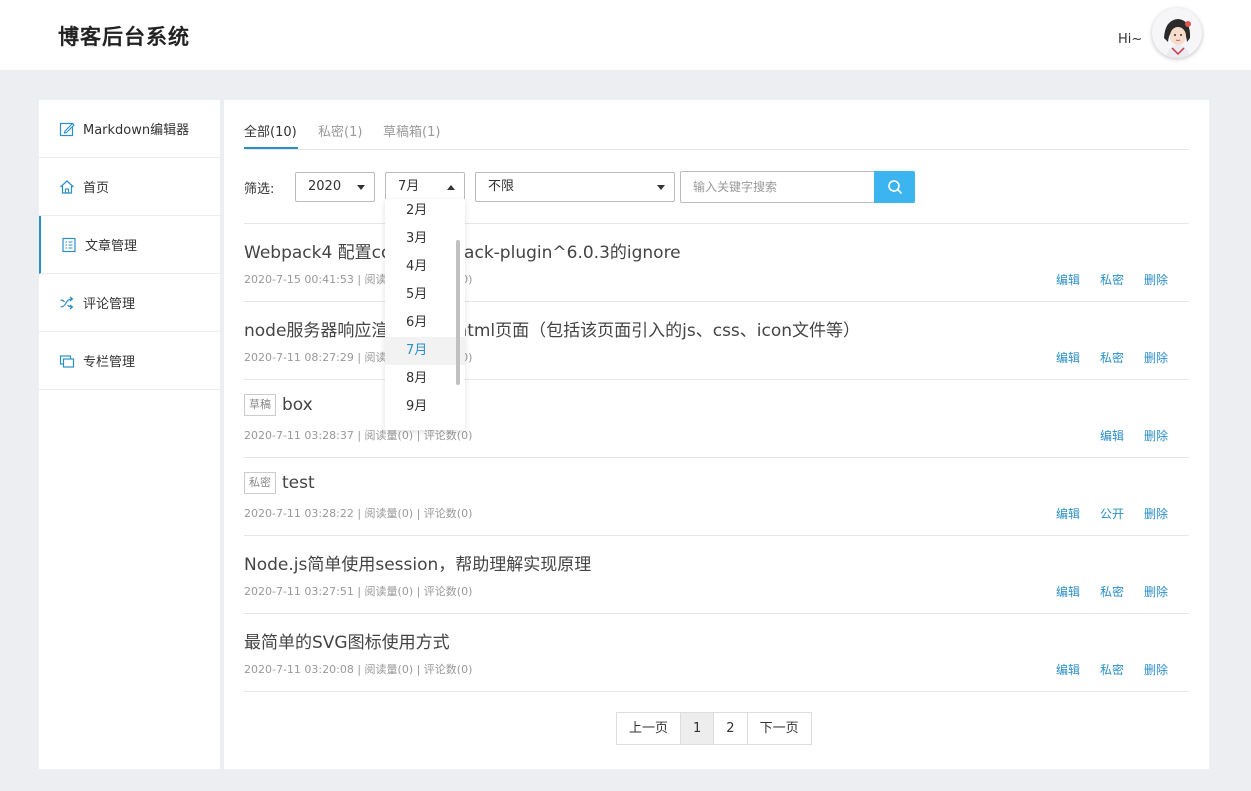 This screenshot has height=791, width=1251. What do you see at coordinates (501, 186) in the screenshot?
I see `category-select-value: 不限` at bounding box center [501, 186].